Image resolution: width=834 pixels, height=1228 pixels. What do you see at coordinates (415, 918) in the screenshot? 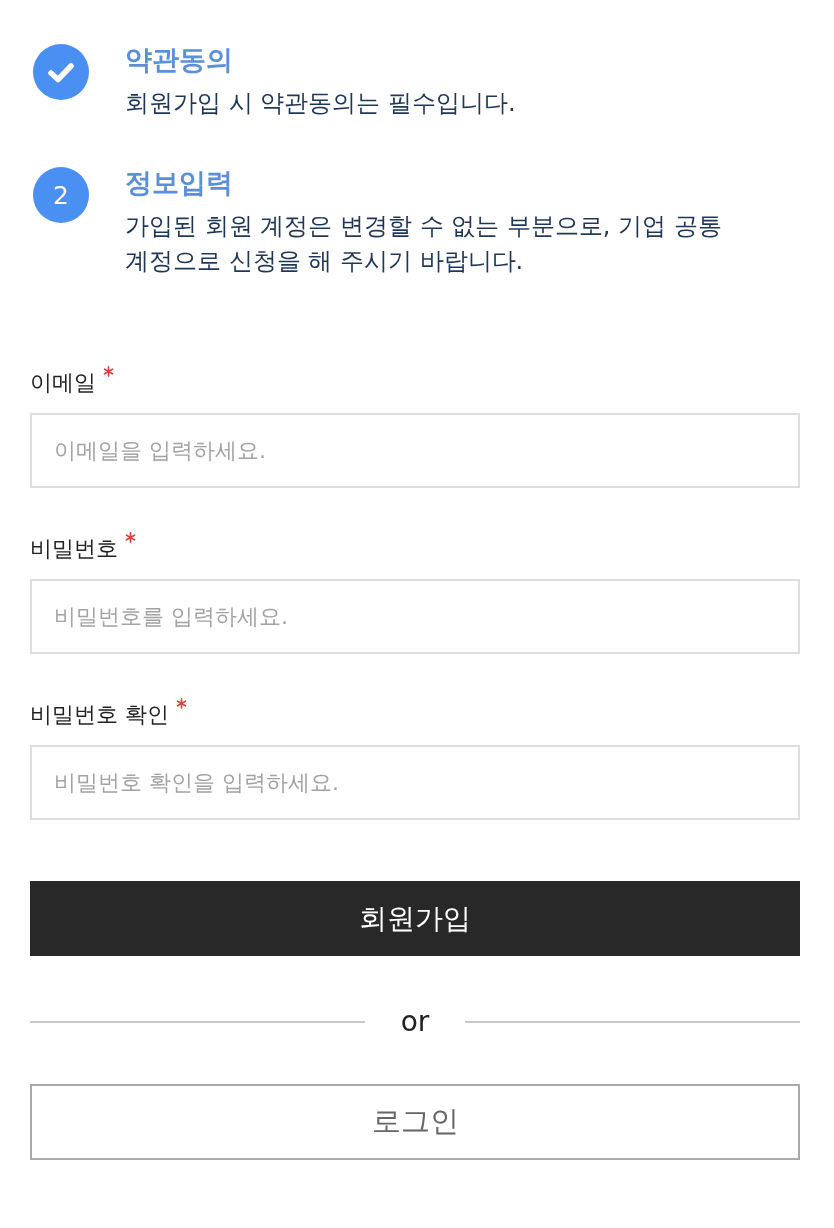
I see `signup-button: 회원가입` at bounding box center [415, 918].